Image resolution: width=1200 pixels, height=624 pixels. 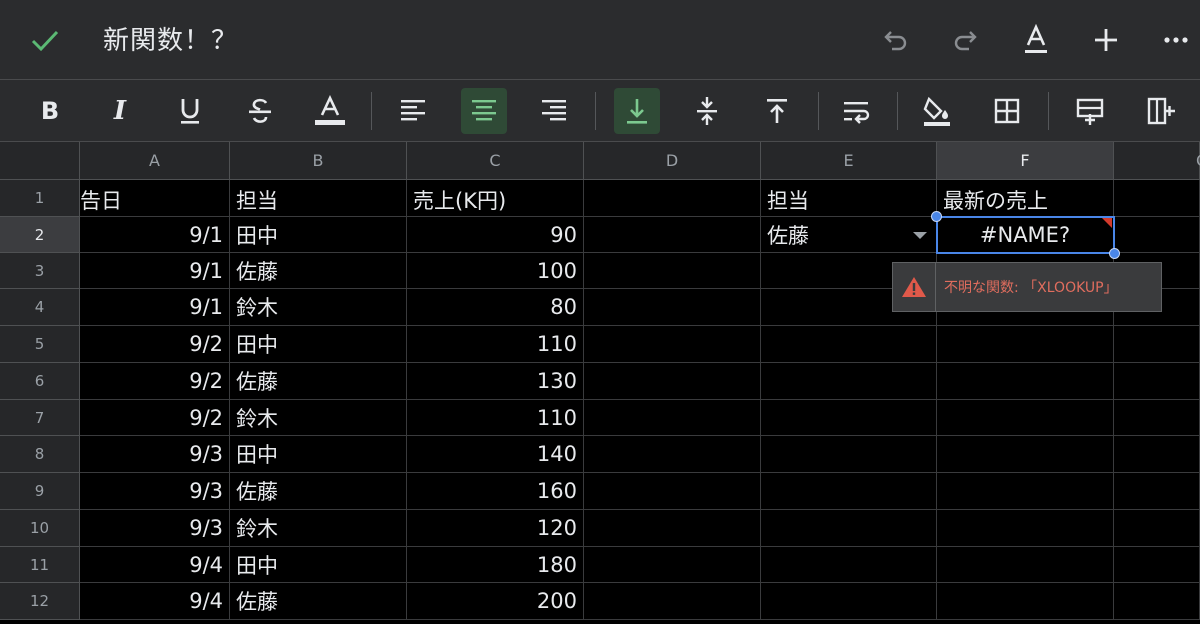 I want to click on bold-icon: B, so click(x=50, y=111).